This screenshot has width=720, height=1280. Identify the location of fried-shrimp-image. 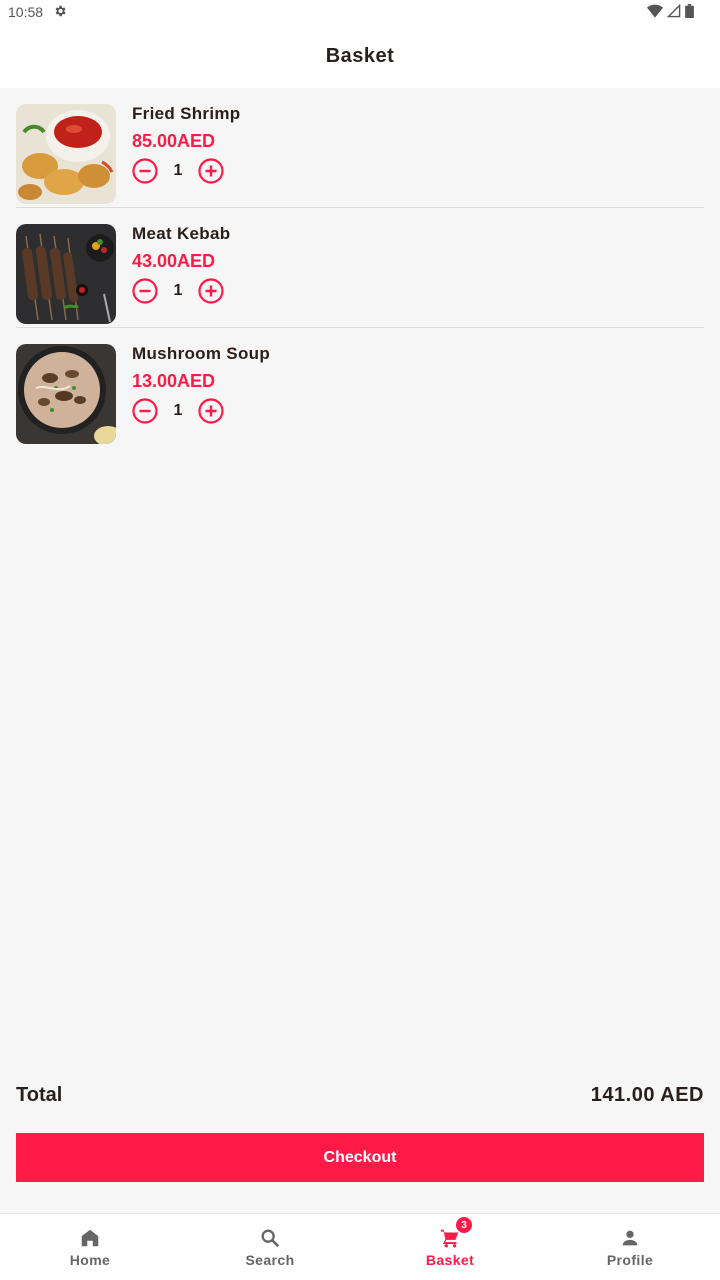
(66, 154).